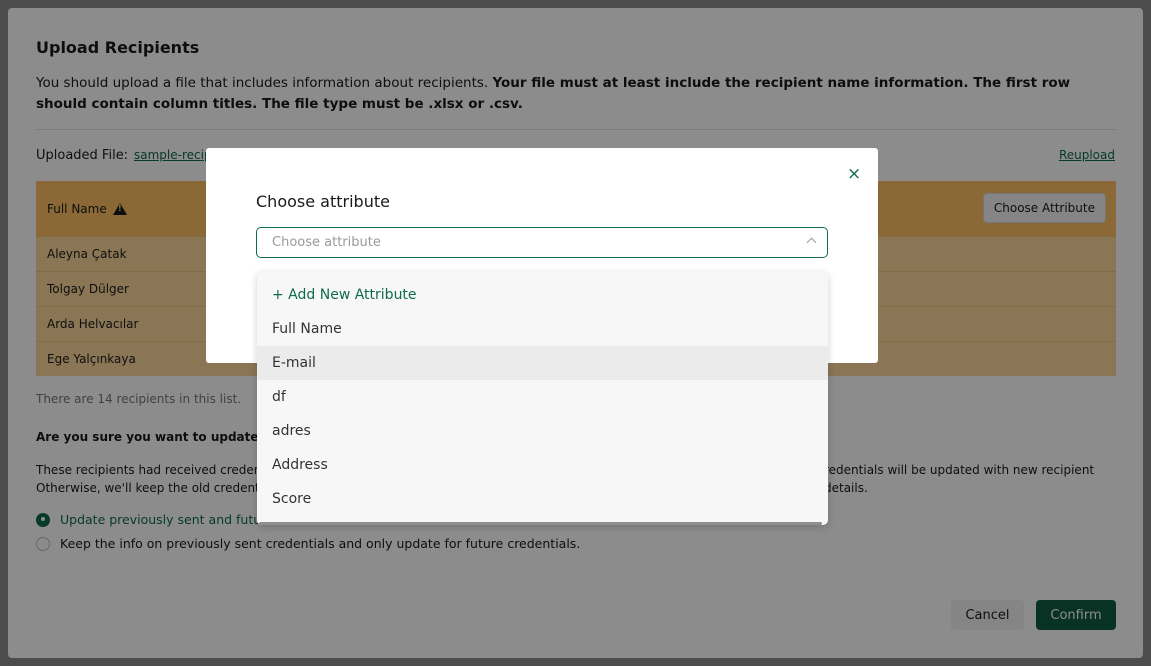  I want to click on dropdown-scrollbar, so click(540, 523).